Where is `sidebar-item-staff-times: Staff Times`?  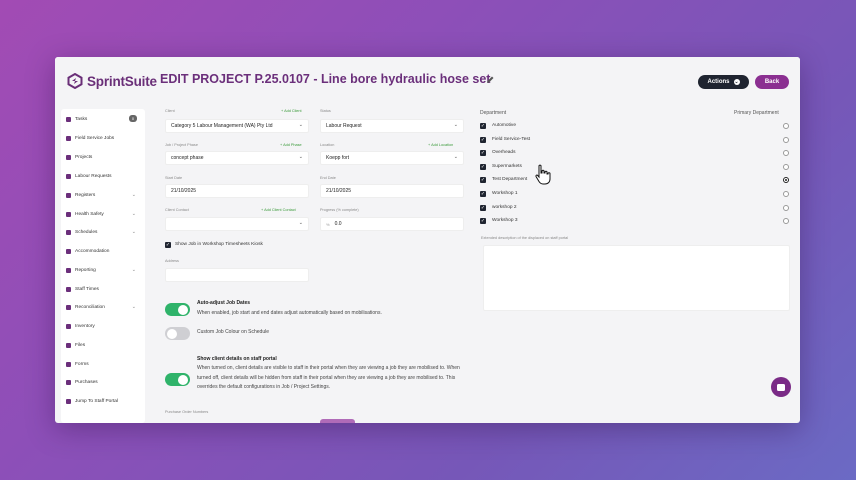
sidebar-item-staff-times: Staff Times is located at coordinates (103, 289).